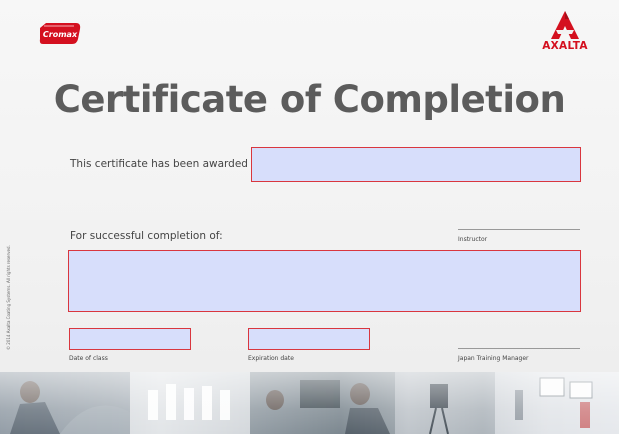  I want to click on course-name-field, so click(324, 281).